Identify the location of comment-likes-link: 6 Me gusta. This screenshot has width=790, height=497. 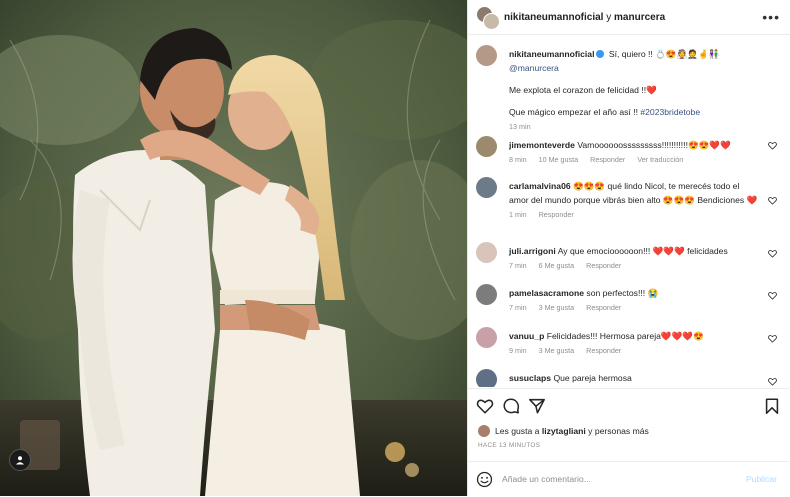
(557, 265).